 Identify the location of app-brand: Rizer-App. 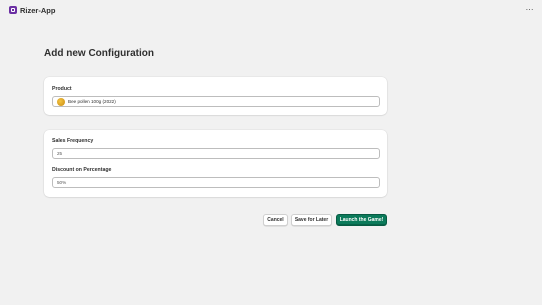
(32, 10).